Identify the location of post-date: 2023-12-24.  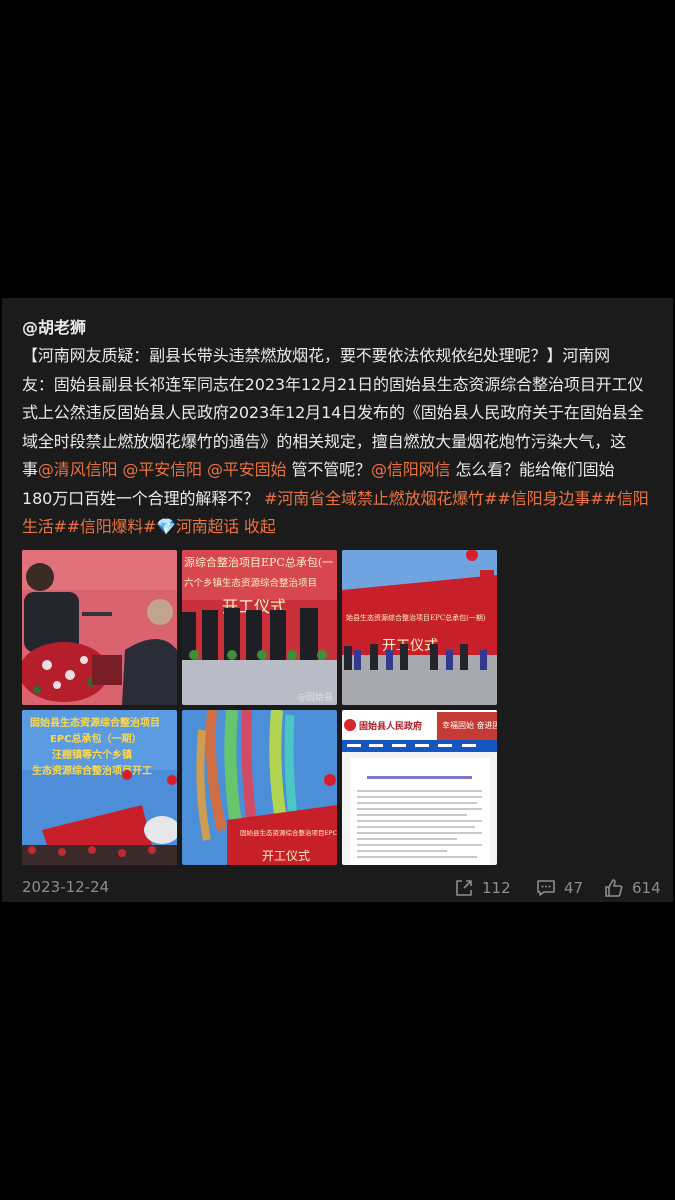
(66, 887).